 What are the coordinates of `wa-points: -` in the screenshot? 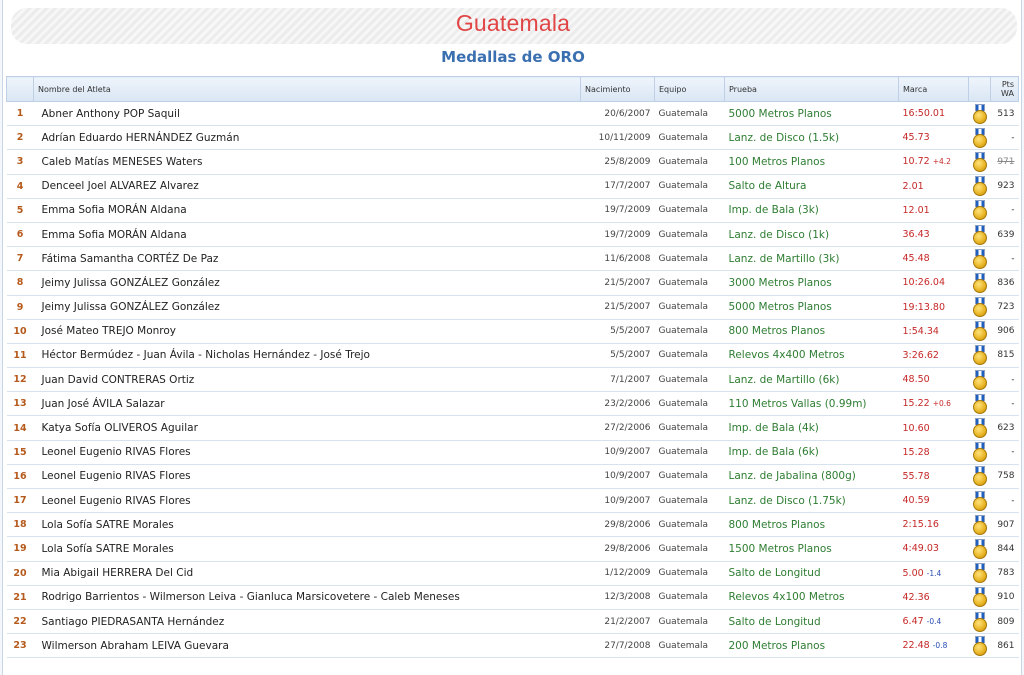 It's located at (1004, 380).